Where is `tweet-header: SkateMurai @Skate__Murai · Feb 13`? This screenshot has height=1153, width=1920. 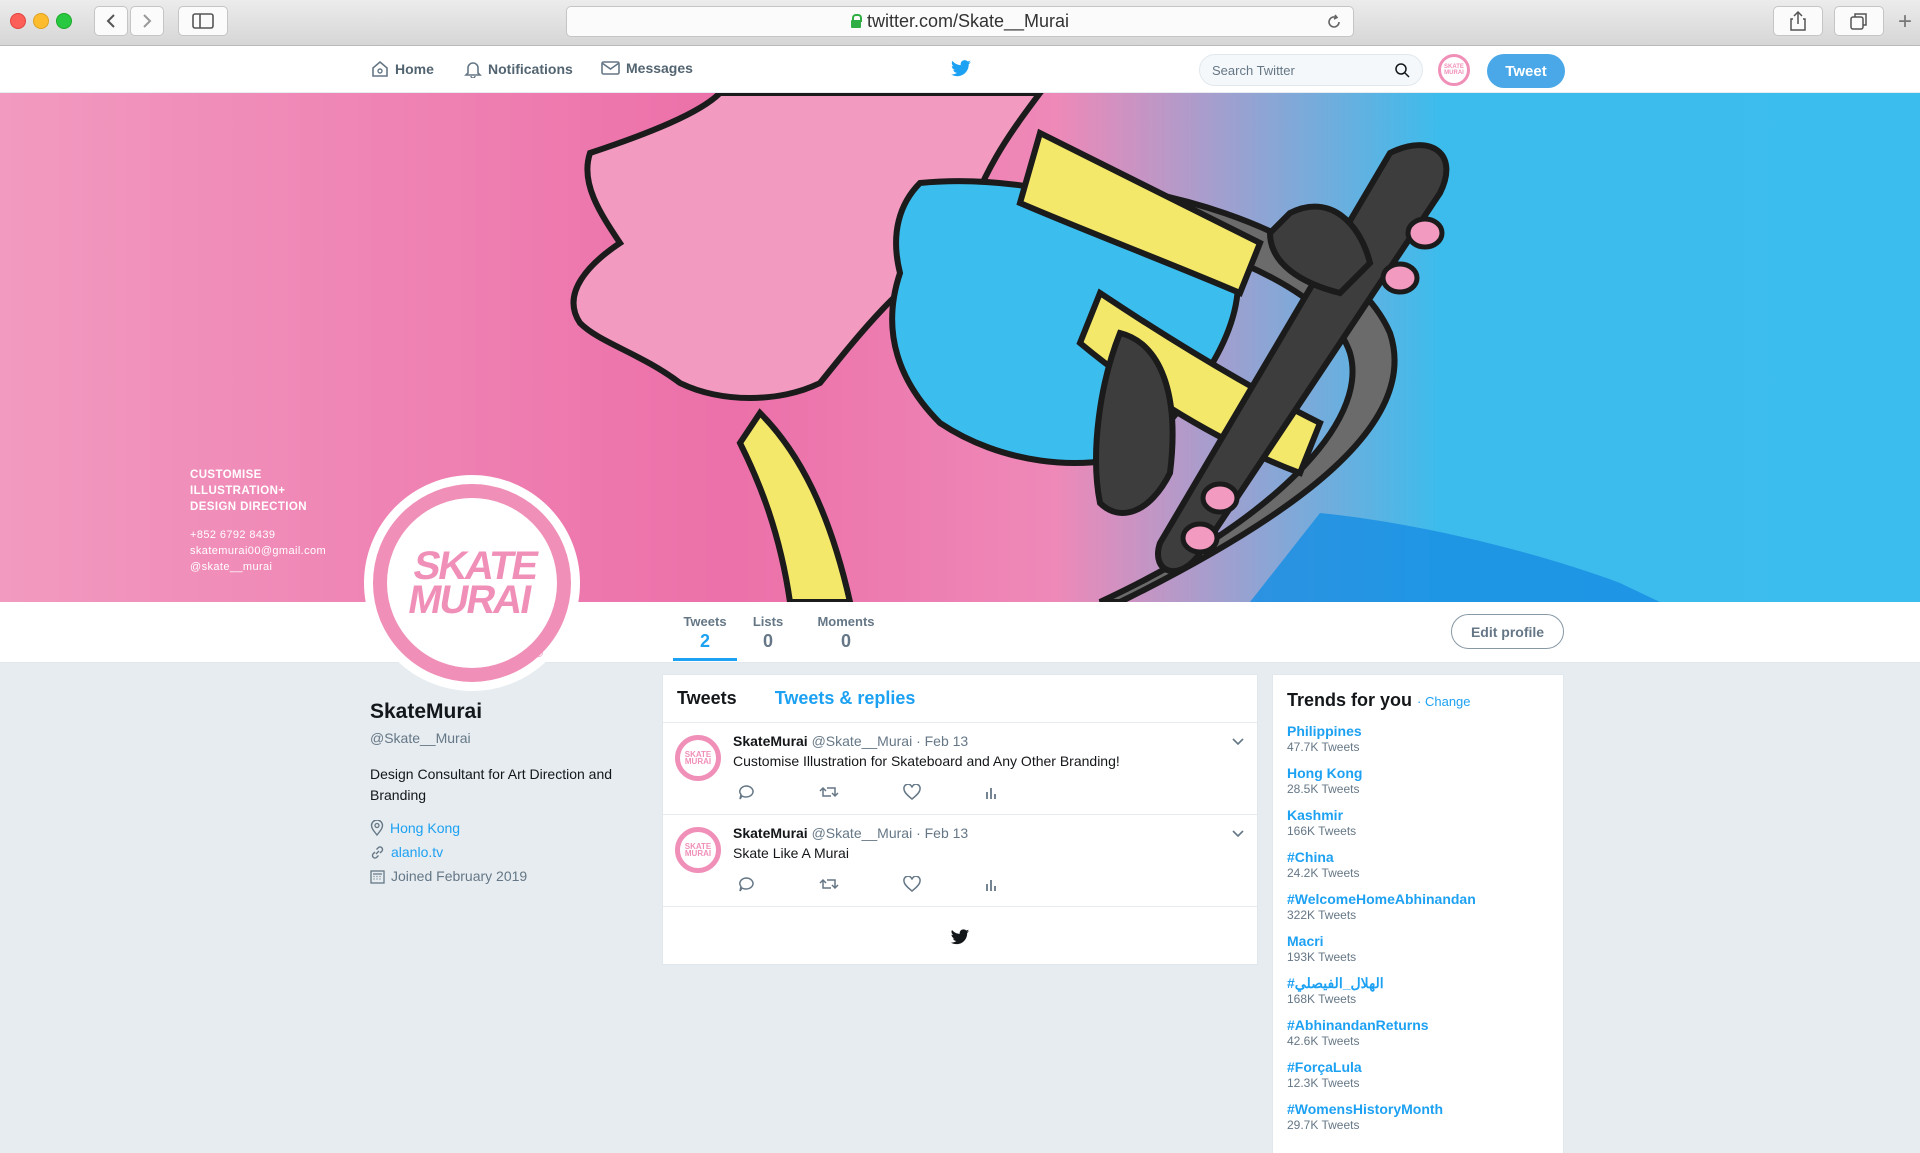
tweet-header: SkateMurai @Skate__Murai · Feb 13 is located at coordinates (850, 833).